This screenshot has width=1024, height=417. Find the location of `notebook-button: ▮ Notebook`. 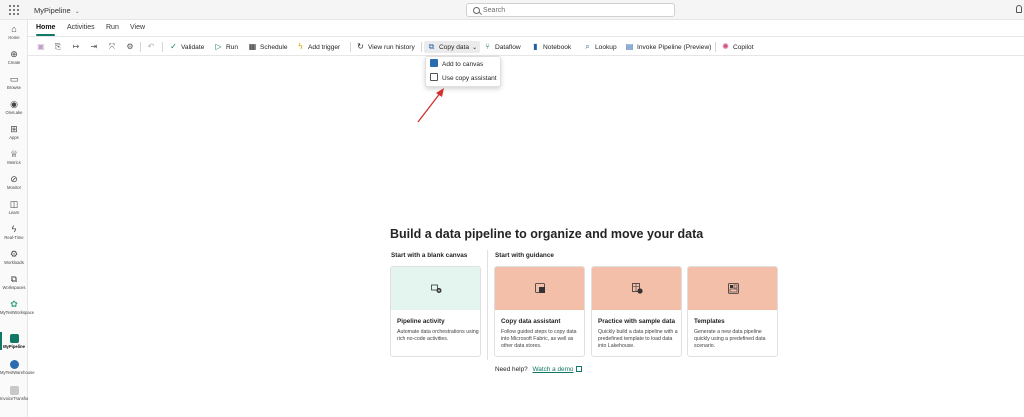

notebook-button: ▮ Notebook is located at coordinates (551, 47).